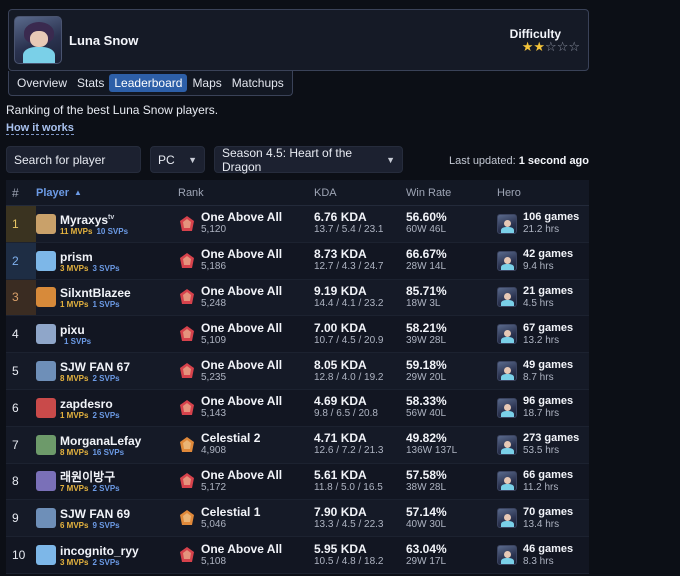 This screenshot has height=576, width=680. I want to click on hours-played: 11.2 hrs, so click(541, 487).